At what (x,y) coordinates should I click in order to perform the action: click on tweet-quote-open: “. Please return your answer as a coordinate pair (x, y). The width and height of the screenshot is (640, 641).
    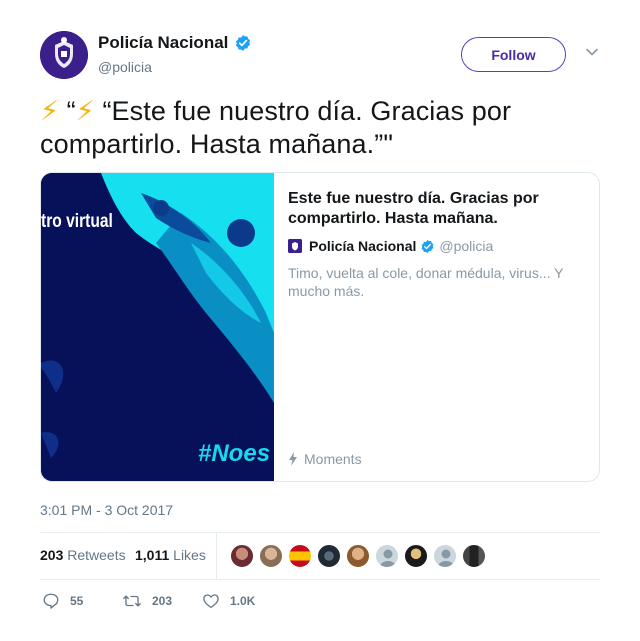
    Looking at the image, I should click on (71, 111).